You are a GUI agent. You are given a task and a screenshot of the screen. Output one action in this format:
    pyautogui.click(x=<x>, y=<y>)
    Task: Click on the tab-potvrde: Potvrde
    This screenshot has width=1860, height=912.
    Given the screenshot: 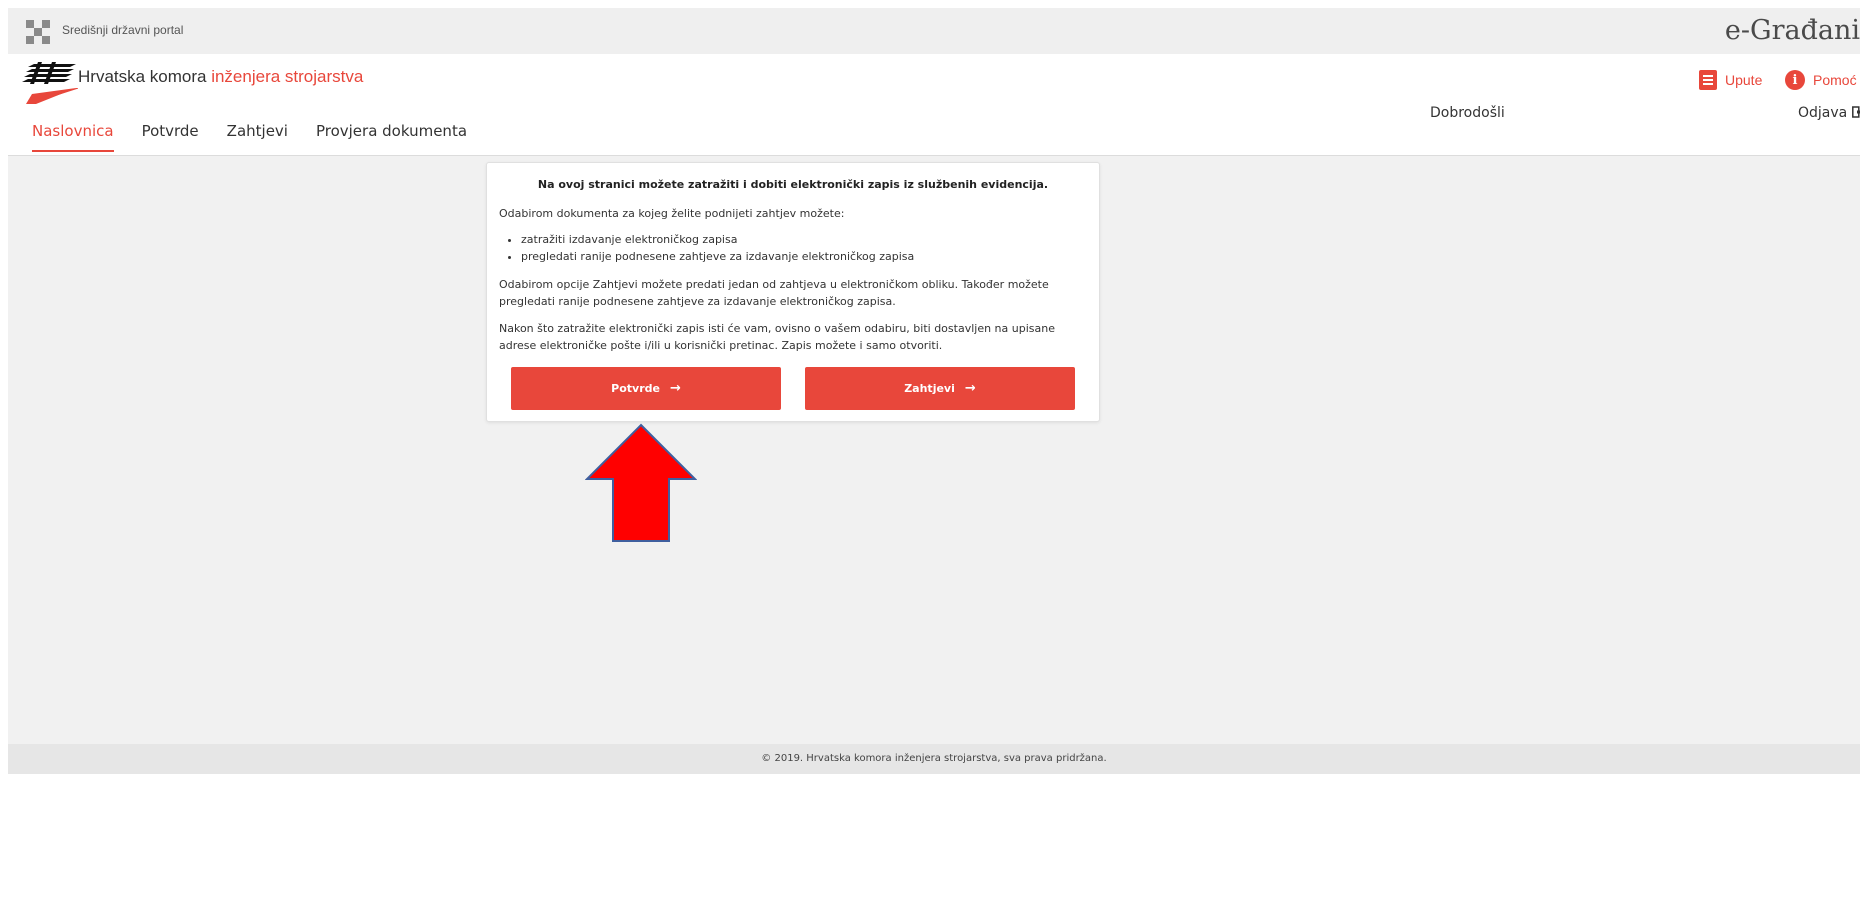 What is the action you would take?
    pyautogui.click(x=170, y=137)
    